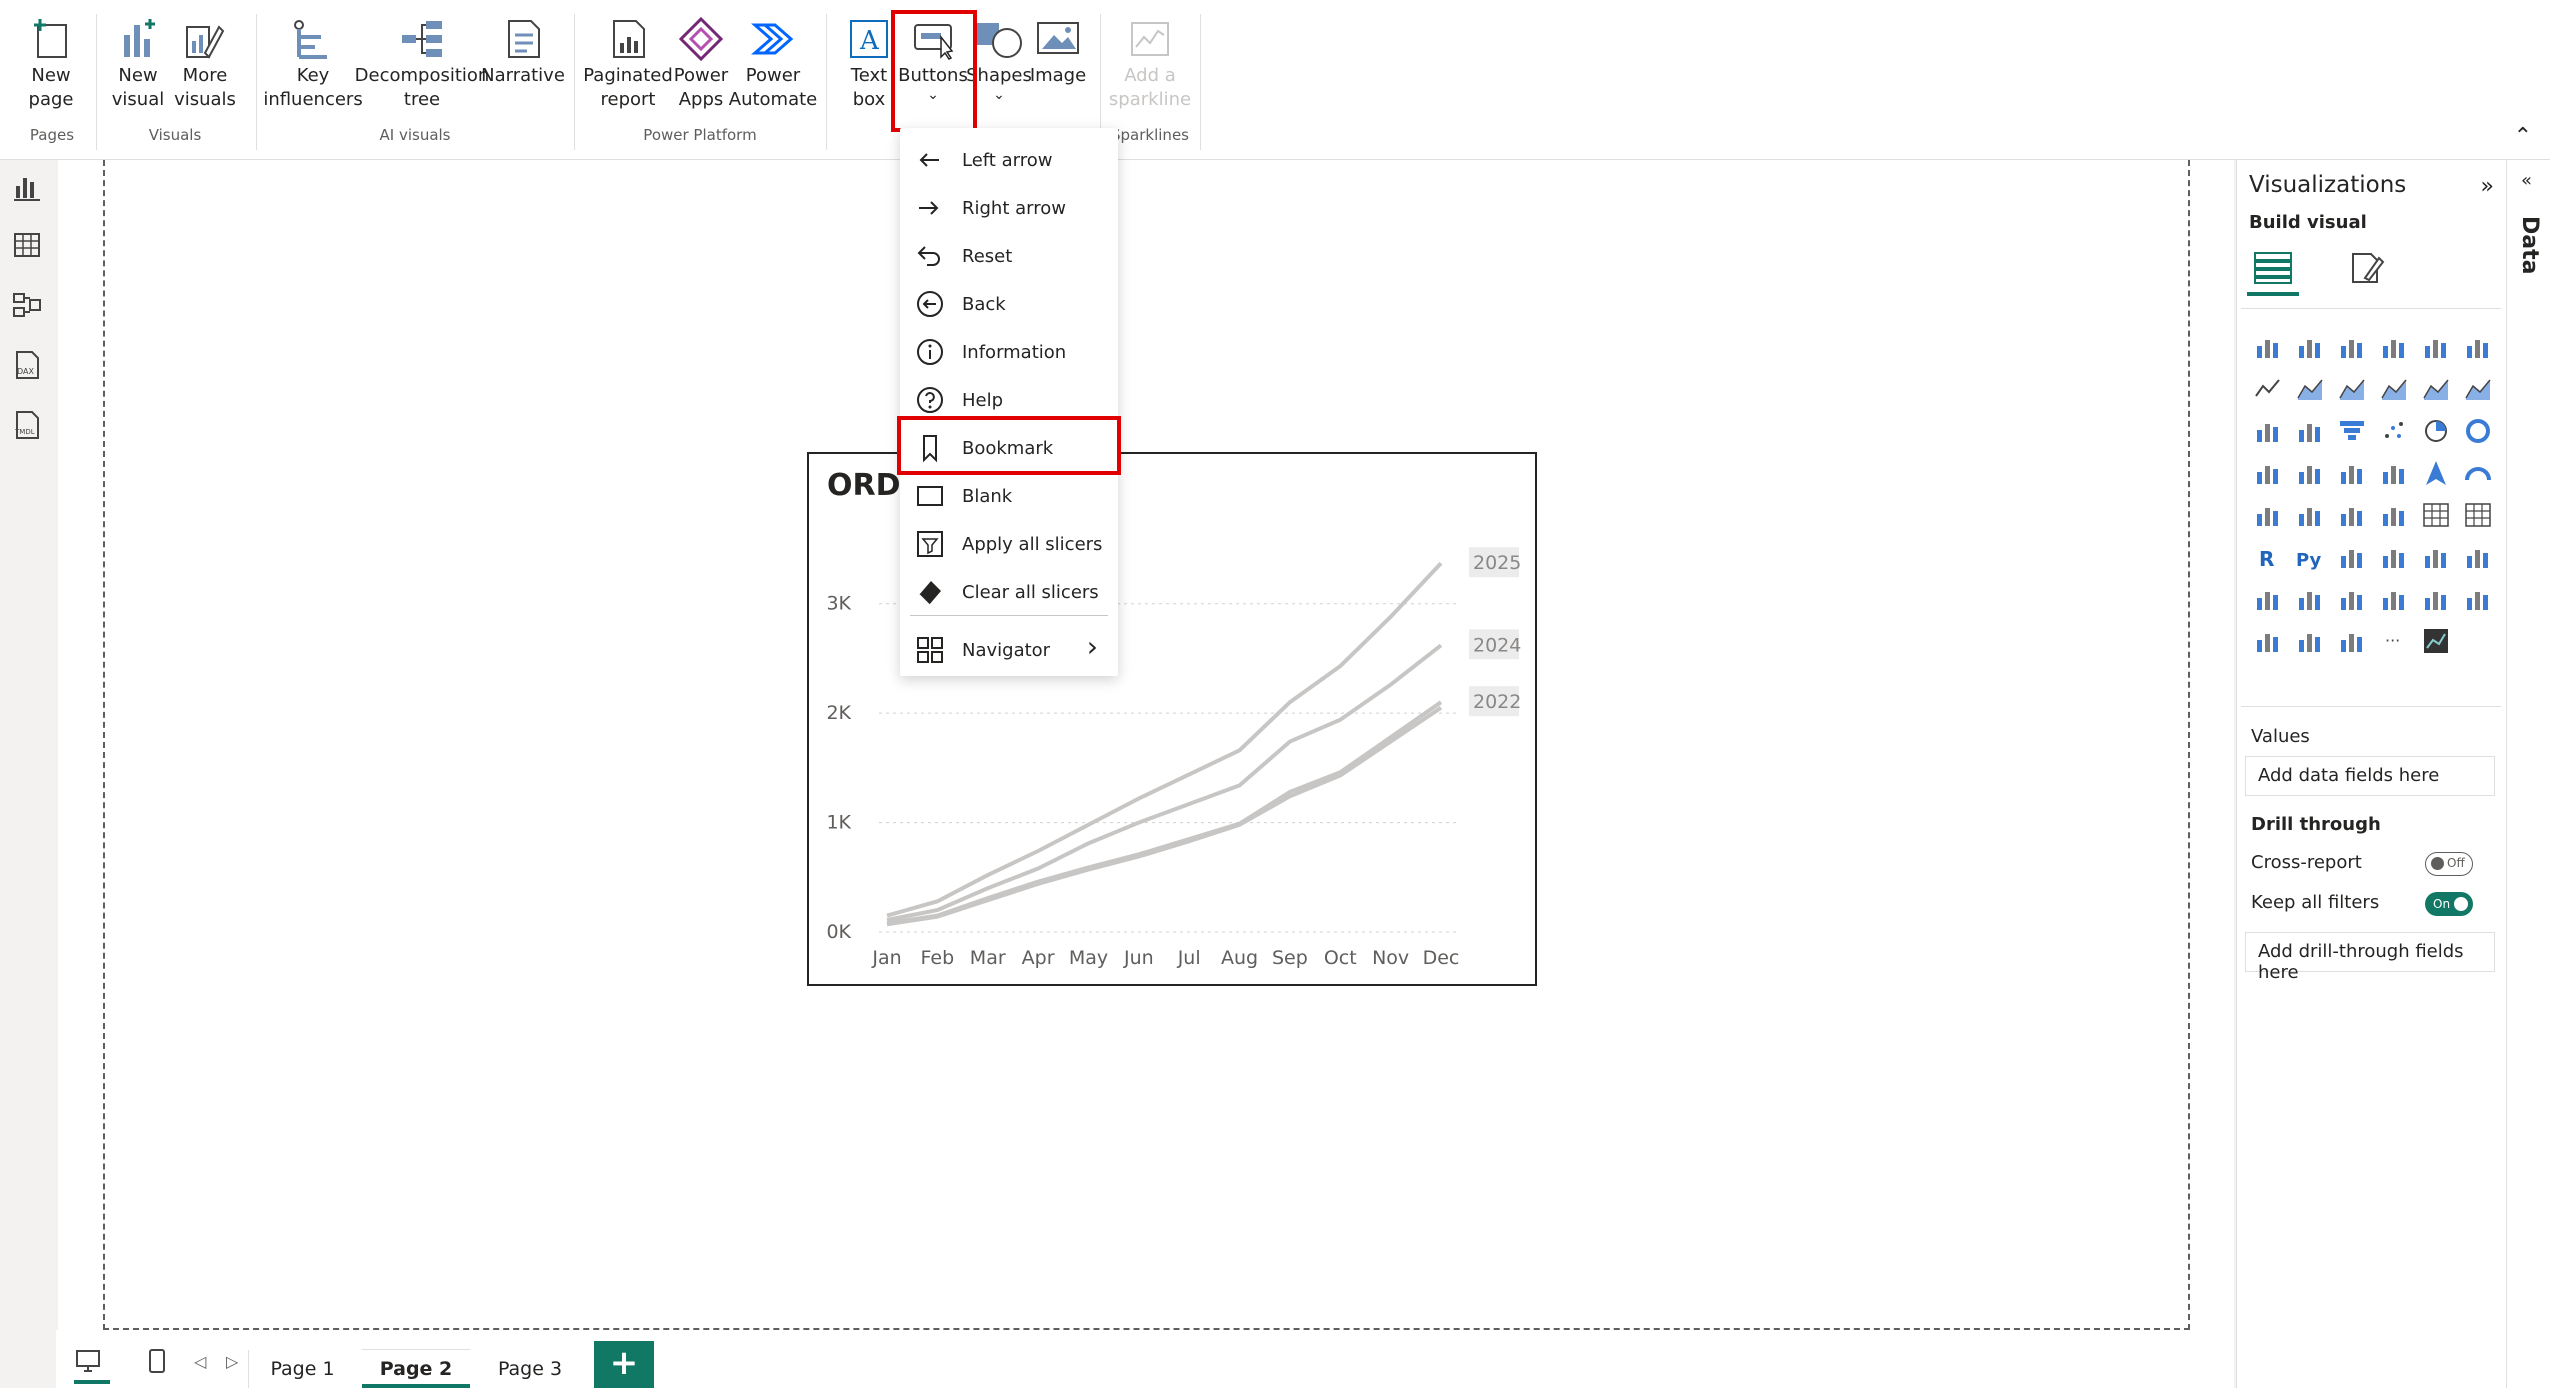 The image size is (2550, 1388). What do you see at coordinates (2352, 431) in the screenshot?
I see `funnel-icon` at bounding box center [2352, 431].